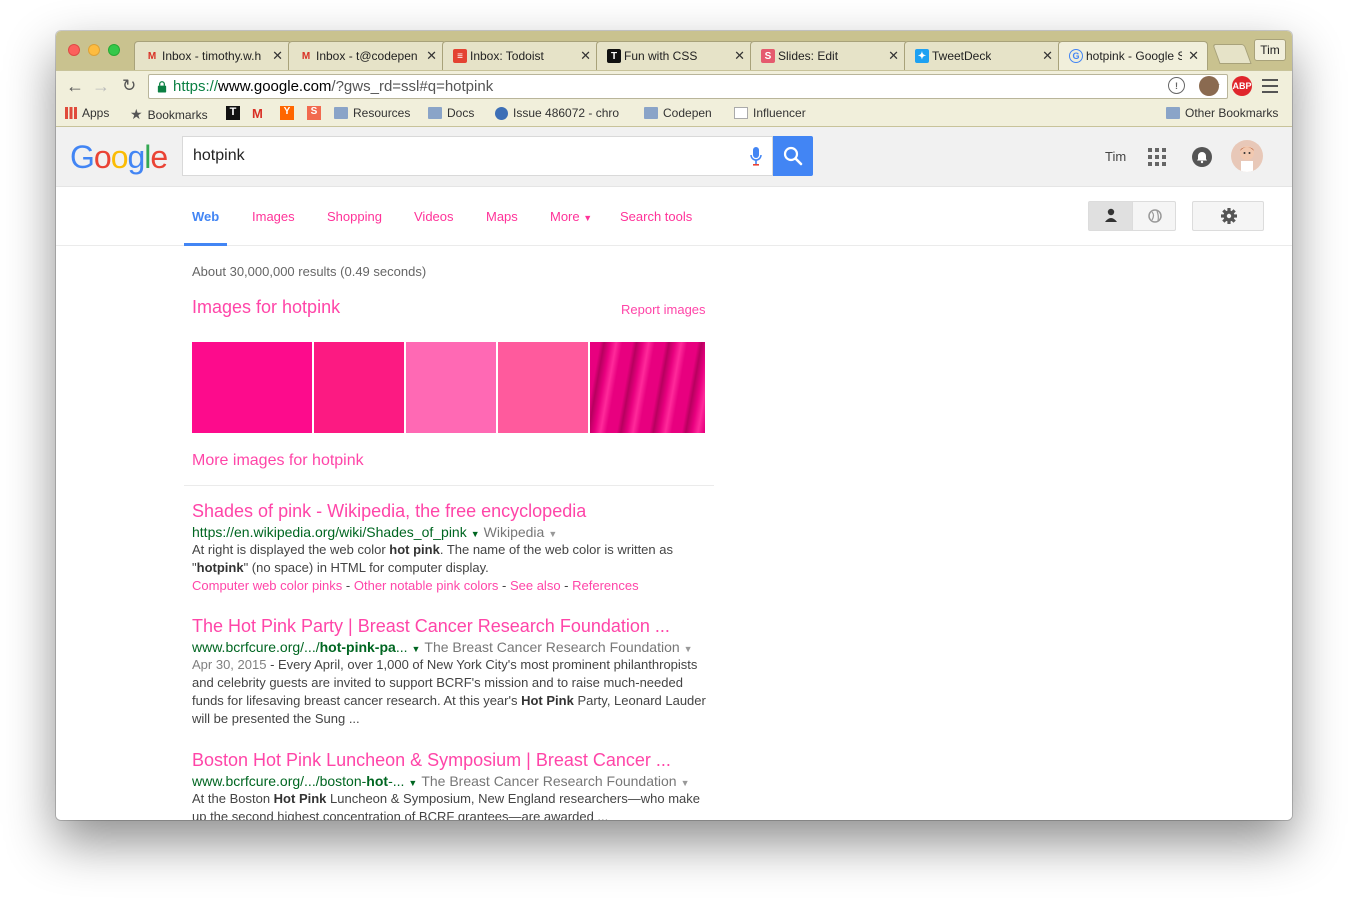  What do you see at coordinates (367, 55) in the screenshot?
I see `tab-gmail-2: M Inbox - t@codepen ✕` at bounding box center [367, 55].